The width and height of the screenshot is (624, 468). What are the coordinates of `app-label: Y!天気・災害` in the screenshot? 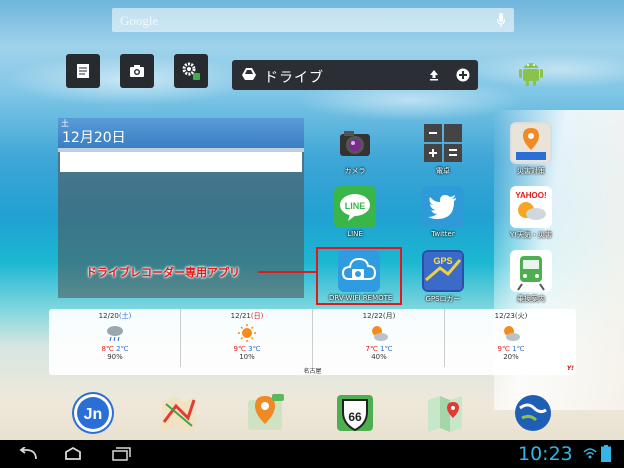 It's located at (531, 235).